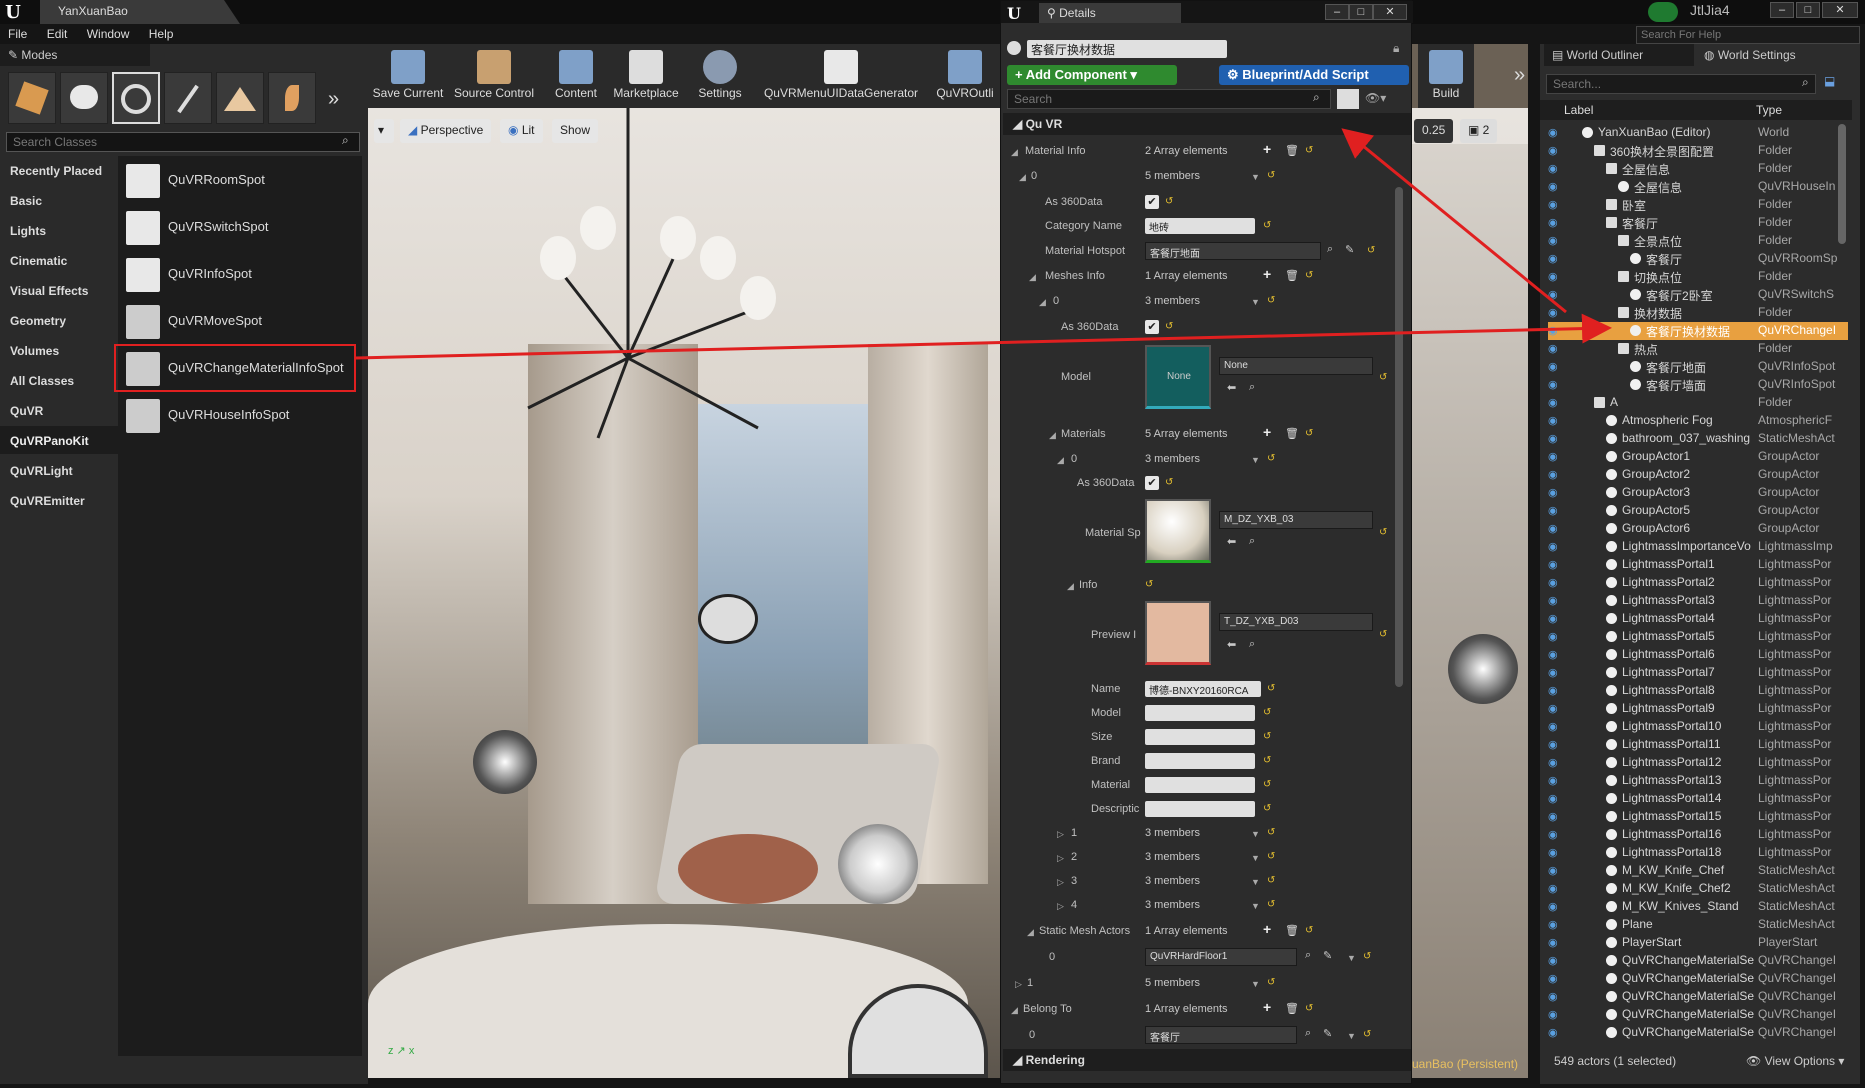  I want to click on more-toolbar-icon: », so click(1519, 75).